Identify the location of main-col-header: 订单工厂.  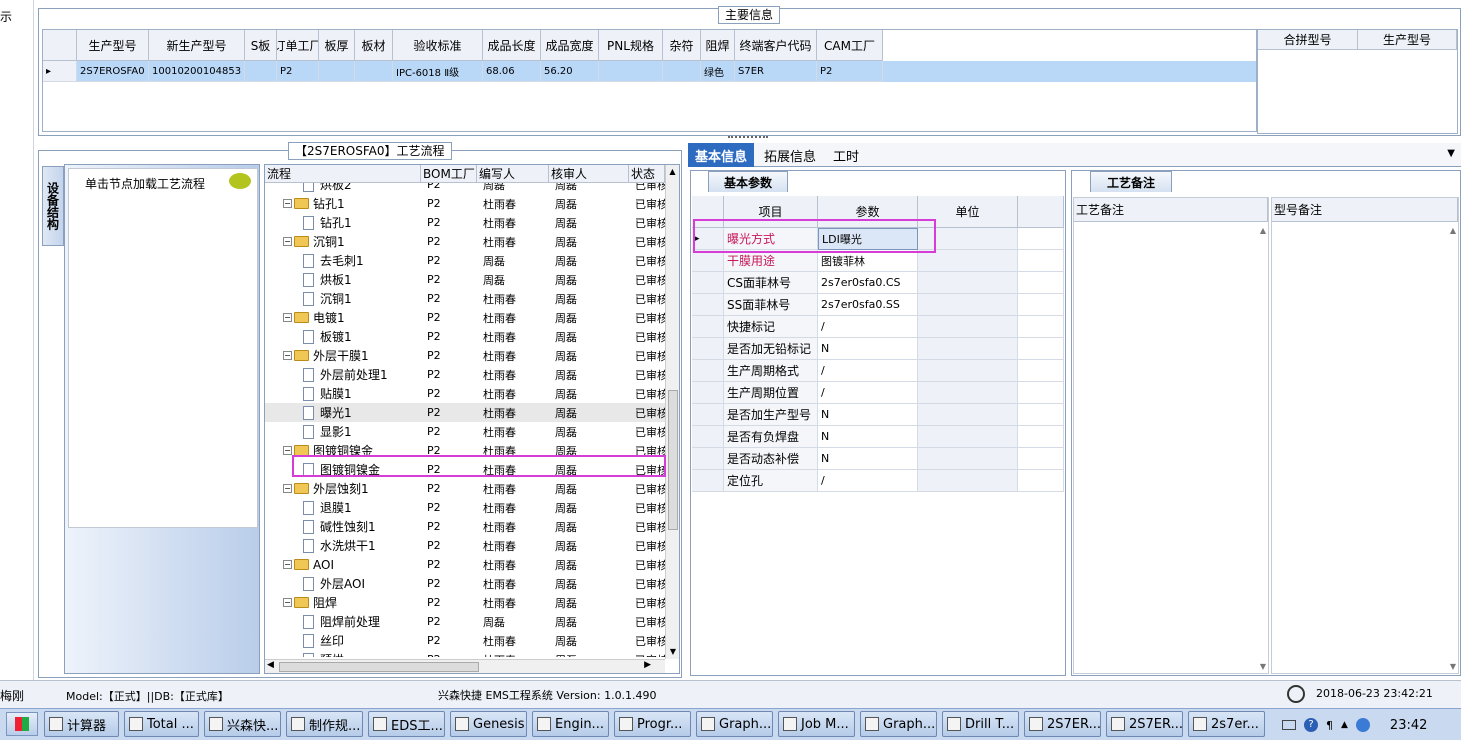
(298, 45).